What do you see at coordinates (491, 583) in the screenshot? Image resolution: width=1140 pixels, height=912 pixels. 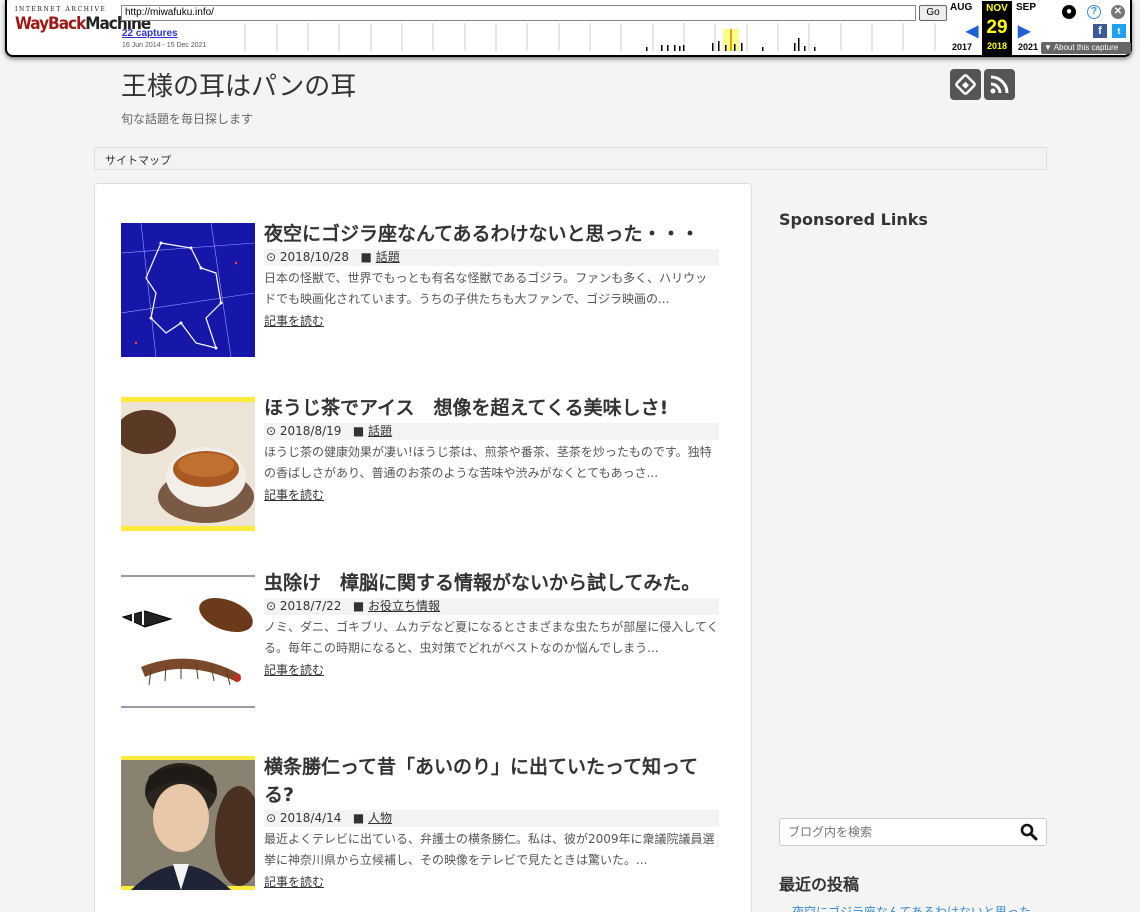 I see `post-title: 虫除け 樟脳に関する情報がないから試してみた。` at bounding box center [491, 583].